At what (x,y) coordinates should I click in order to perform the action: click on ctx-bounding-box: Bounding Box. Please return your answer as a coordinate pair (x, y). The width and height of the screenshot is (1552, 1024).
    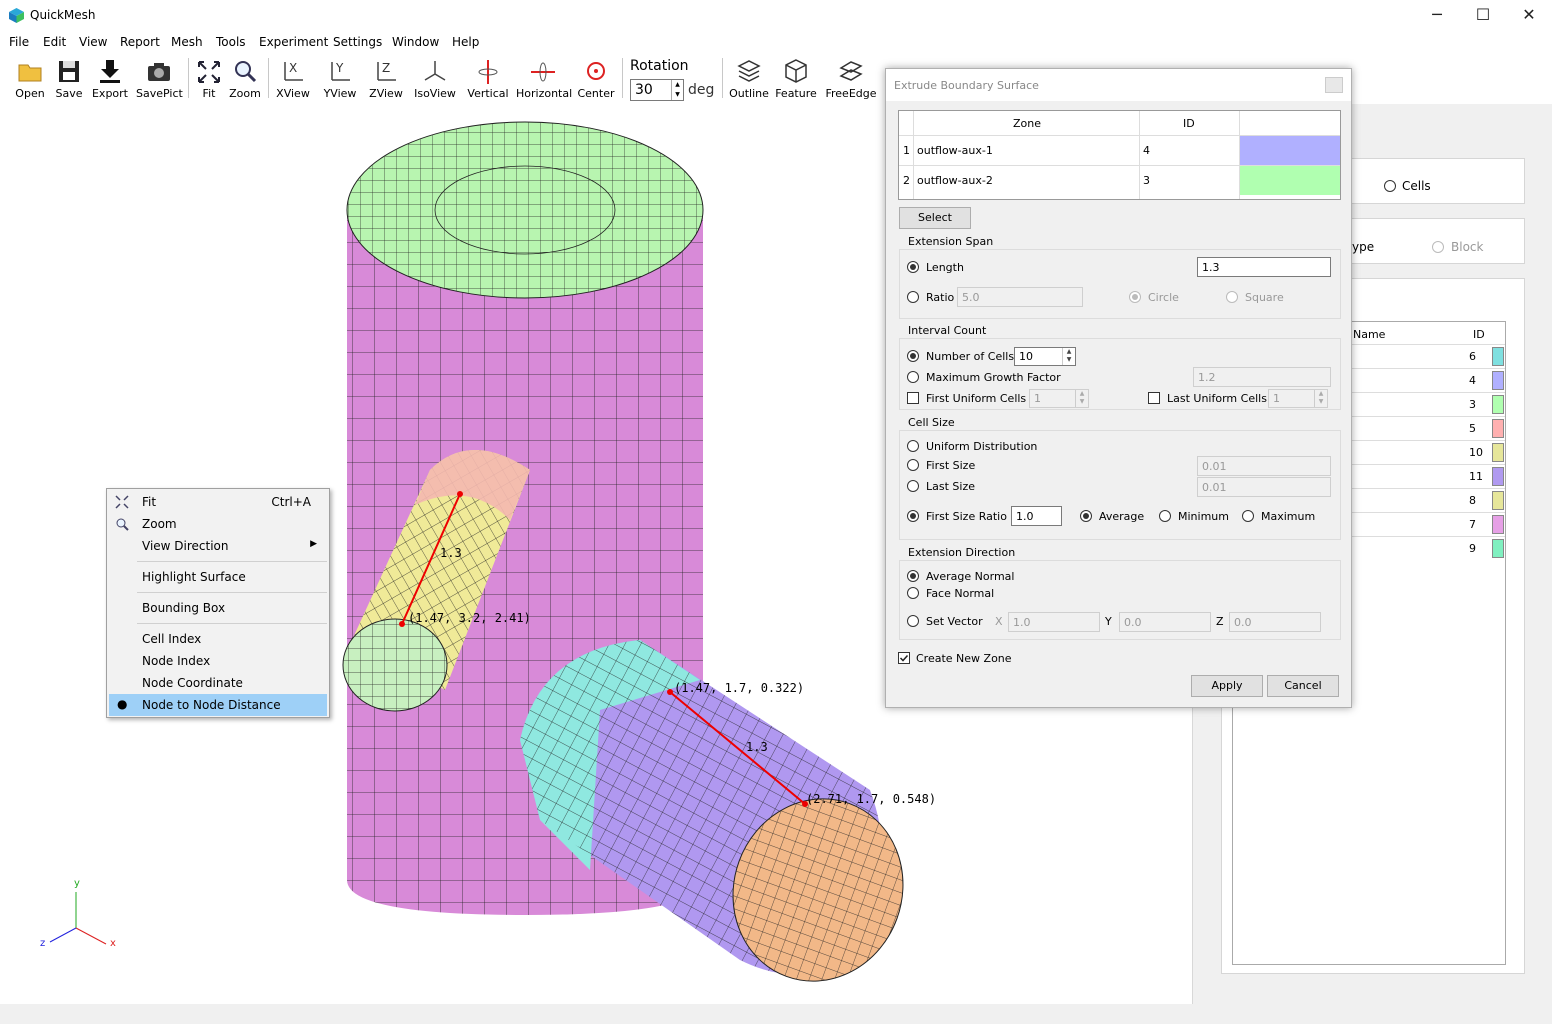
    Looking at the image, I should click on (218, 608).